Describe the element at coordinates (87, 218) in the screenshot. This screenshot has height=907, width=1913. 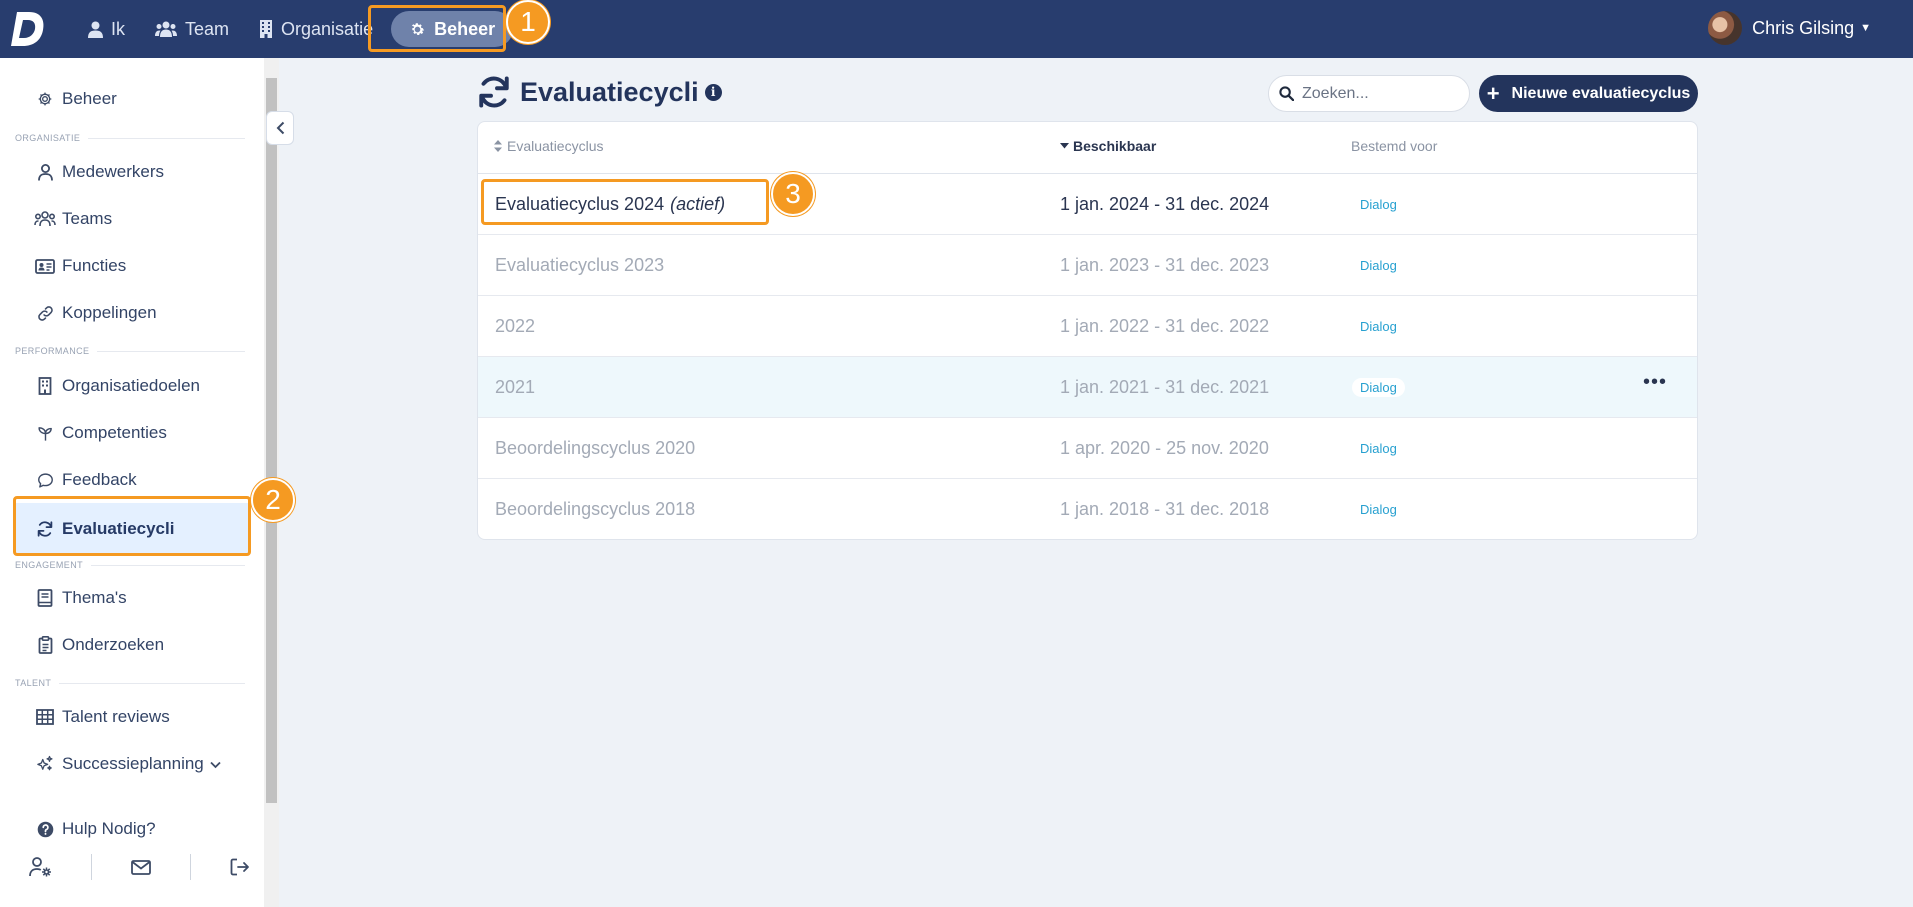
I see `sidebar-item-label: Teams` at that location.